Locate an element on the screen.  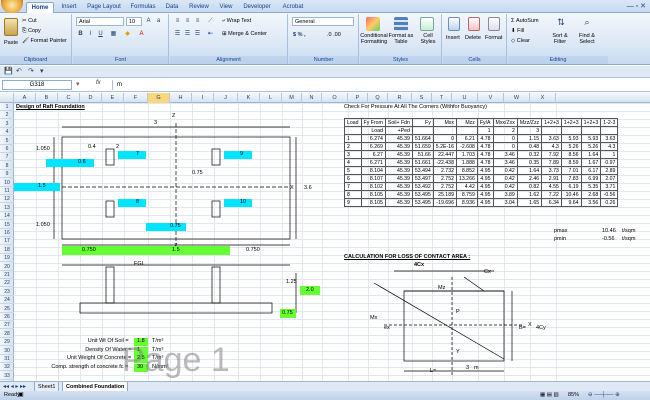
row-header: 32 is located at coordinates (7, 367).